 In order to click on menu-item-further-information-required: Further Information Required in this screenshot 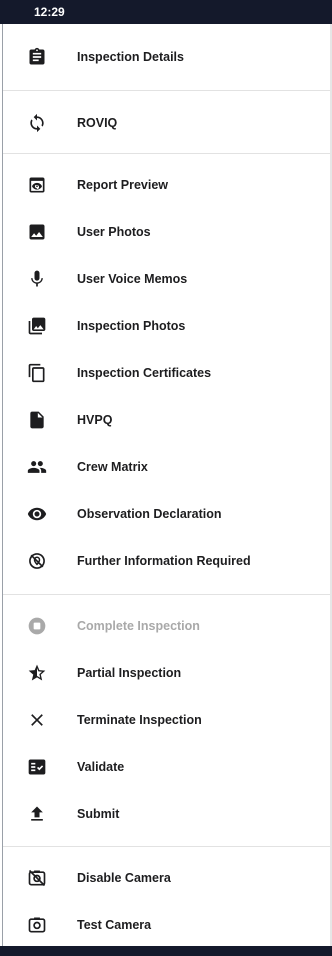, I will do `click(167, 561)`.